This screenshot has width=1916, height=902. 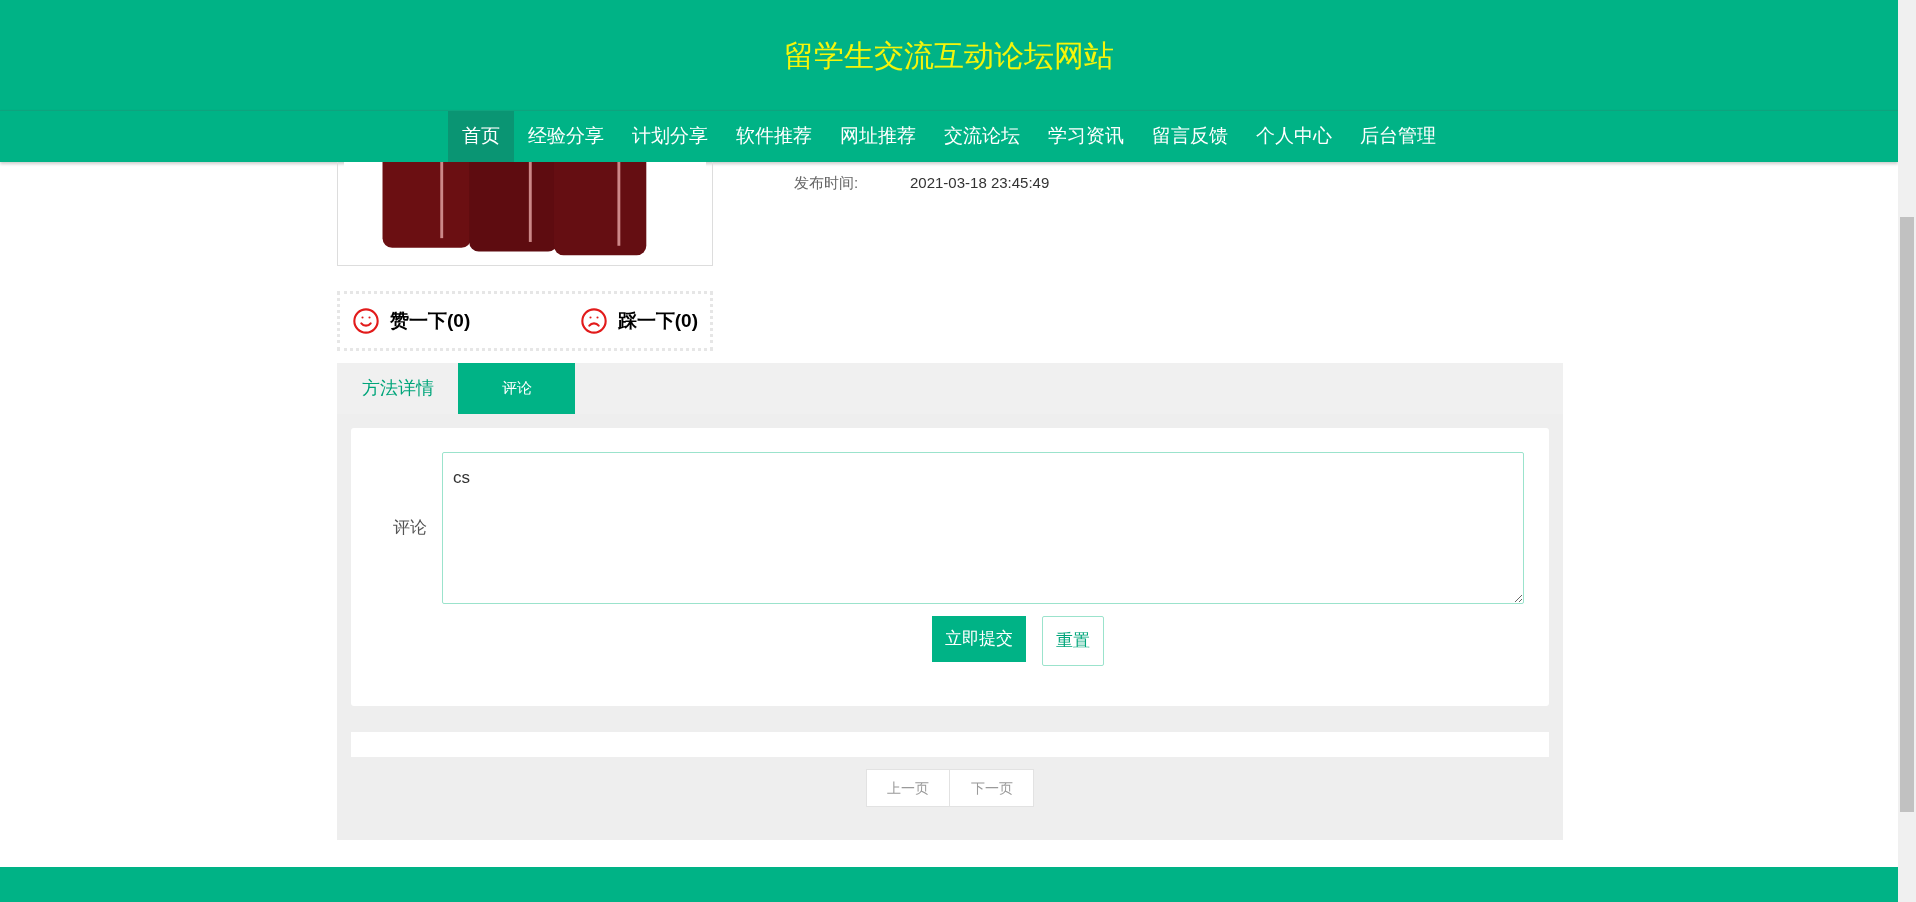 What do you see at coordinates (366, 321) in the screenshot?
I see `smile-icon` at bounding box center [366, 321].